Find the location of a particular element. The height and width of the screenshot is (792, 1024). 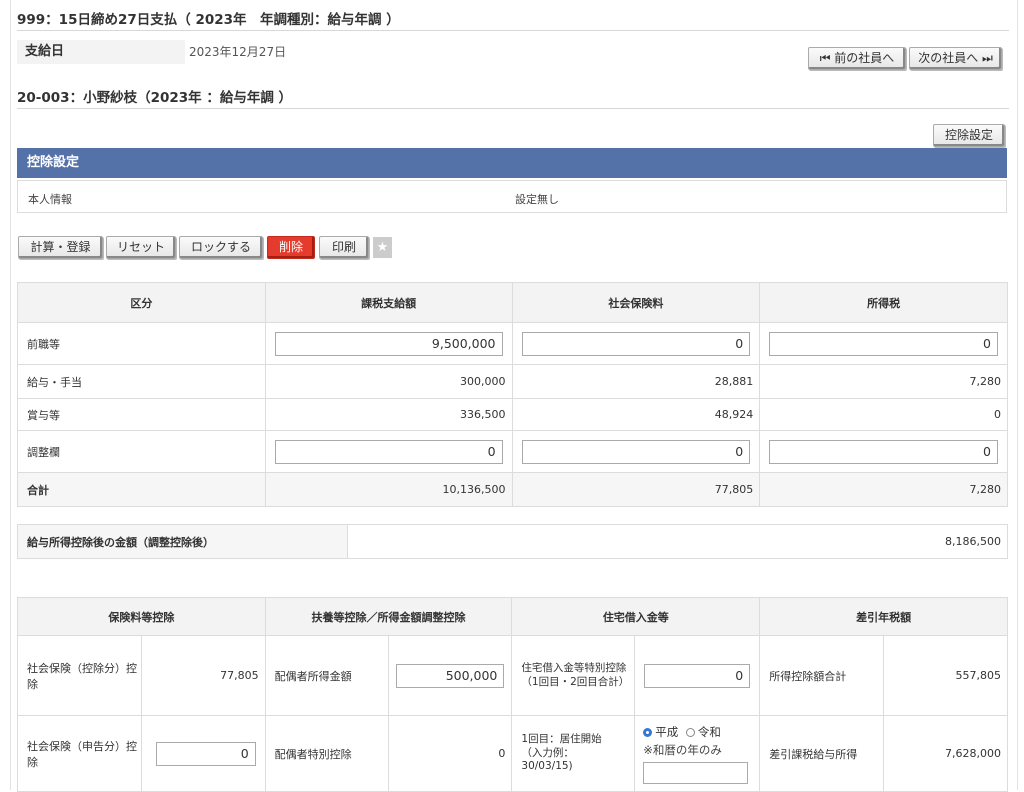

summary-header-category: 区分 is located at coordinates (141, 302).